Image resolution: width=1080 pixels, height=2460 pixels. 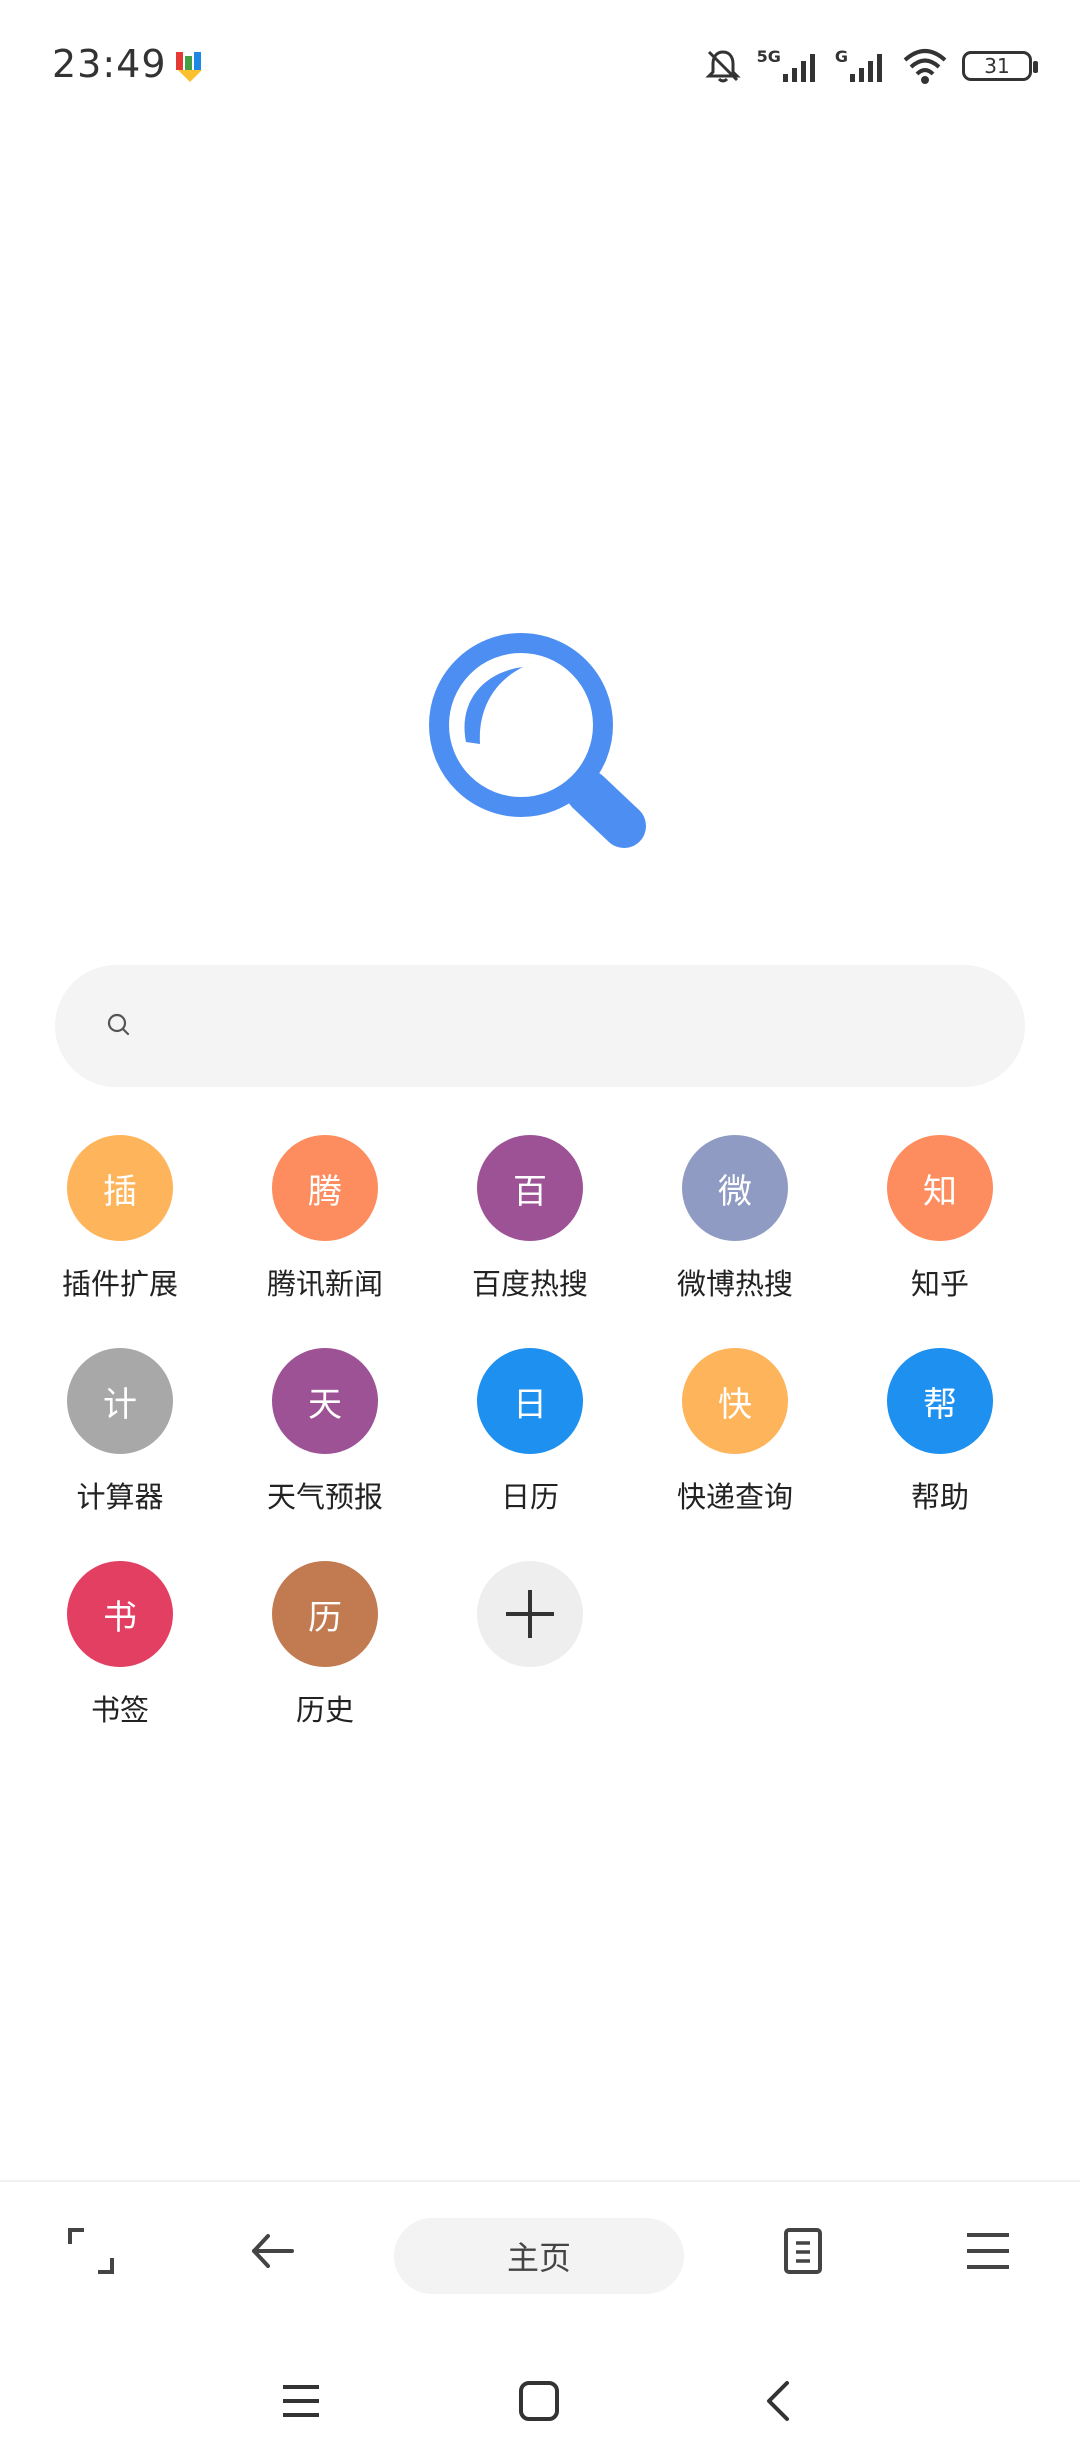 What do you see at coordinates (120, 1188) in the screenshot?
I see `shortcut-icon: 插` at bounding box center [120, 1188].